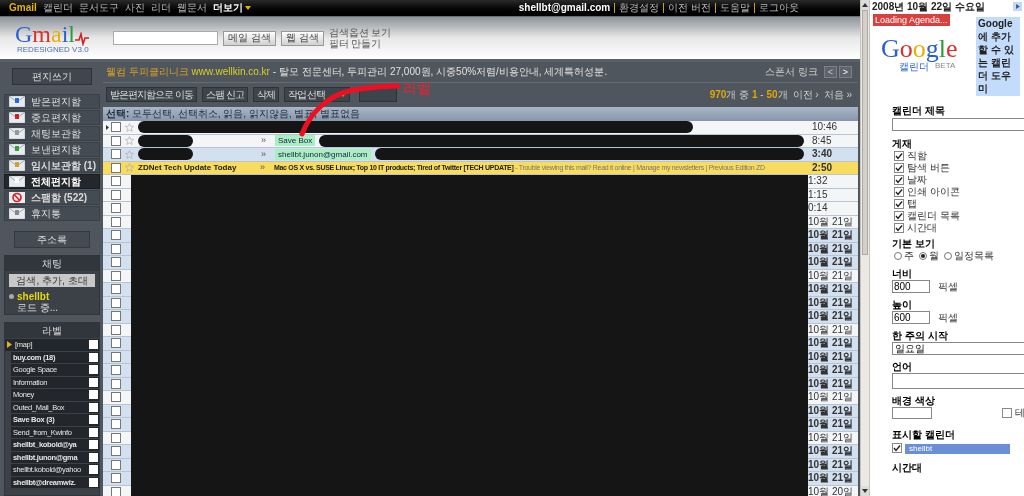  I want to click on folder-link: 채팅보관함, so click(52, 133).